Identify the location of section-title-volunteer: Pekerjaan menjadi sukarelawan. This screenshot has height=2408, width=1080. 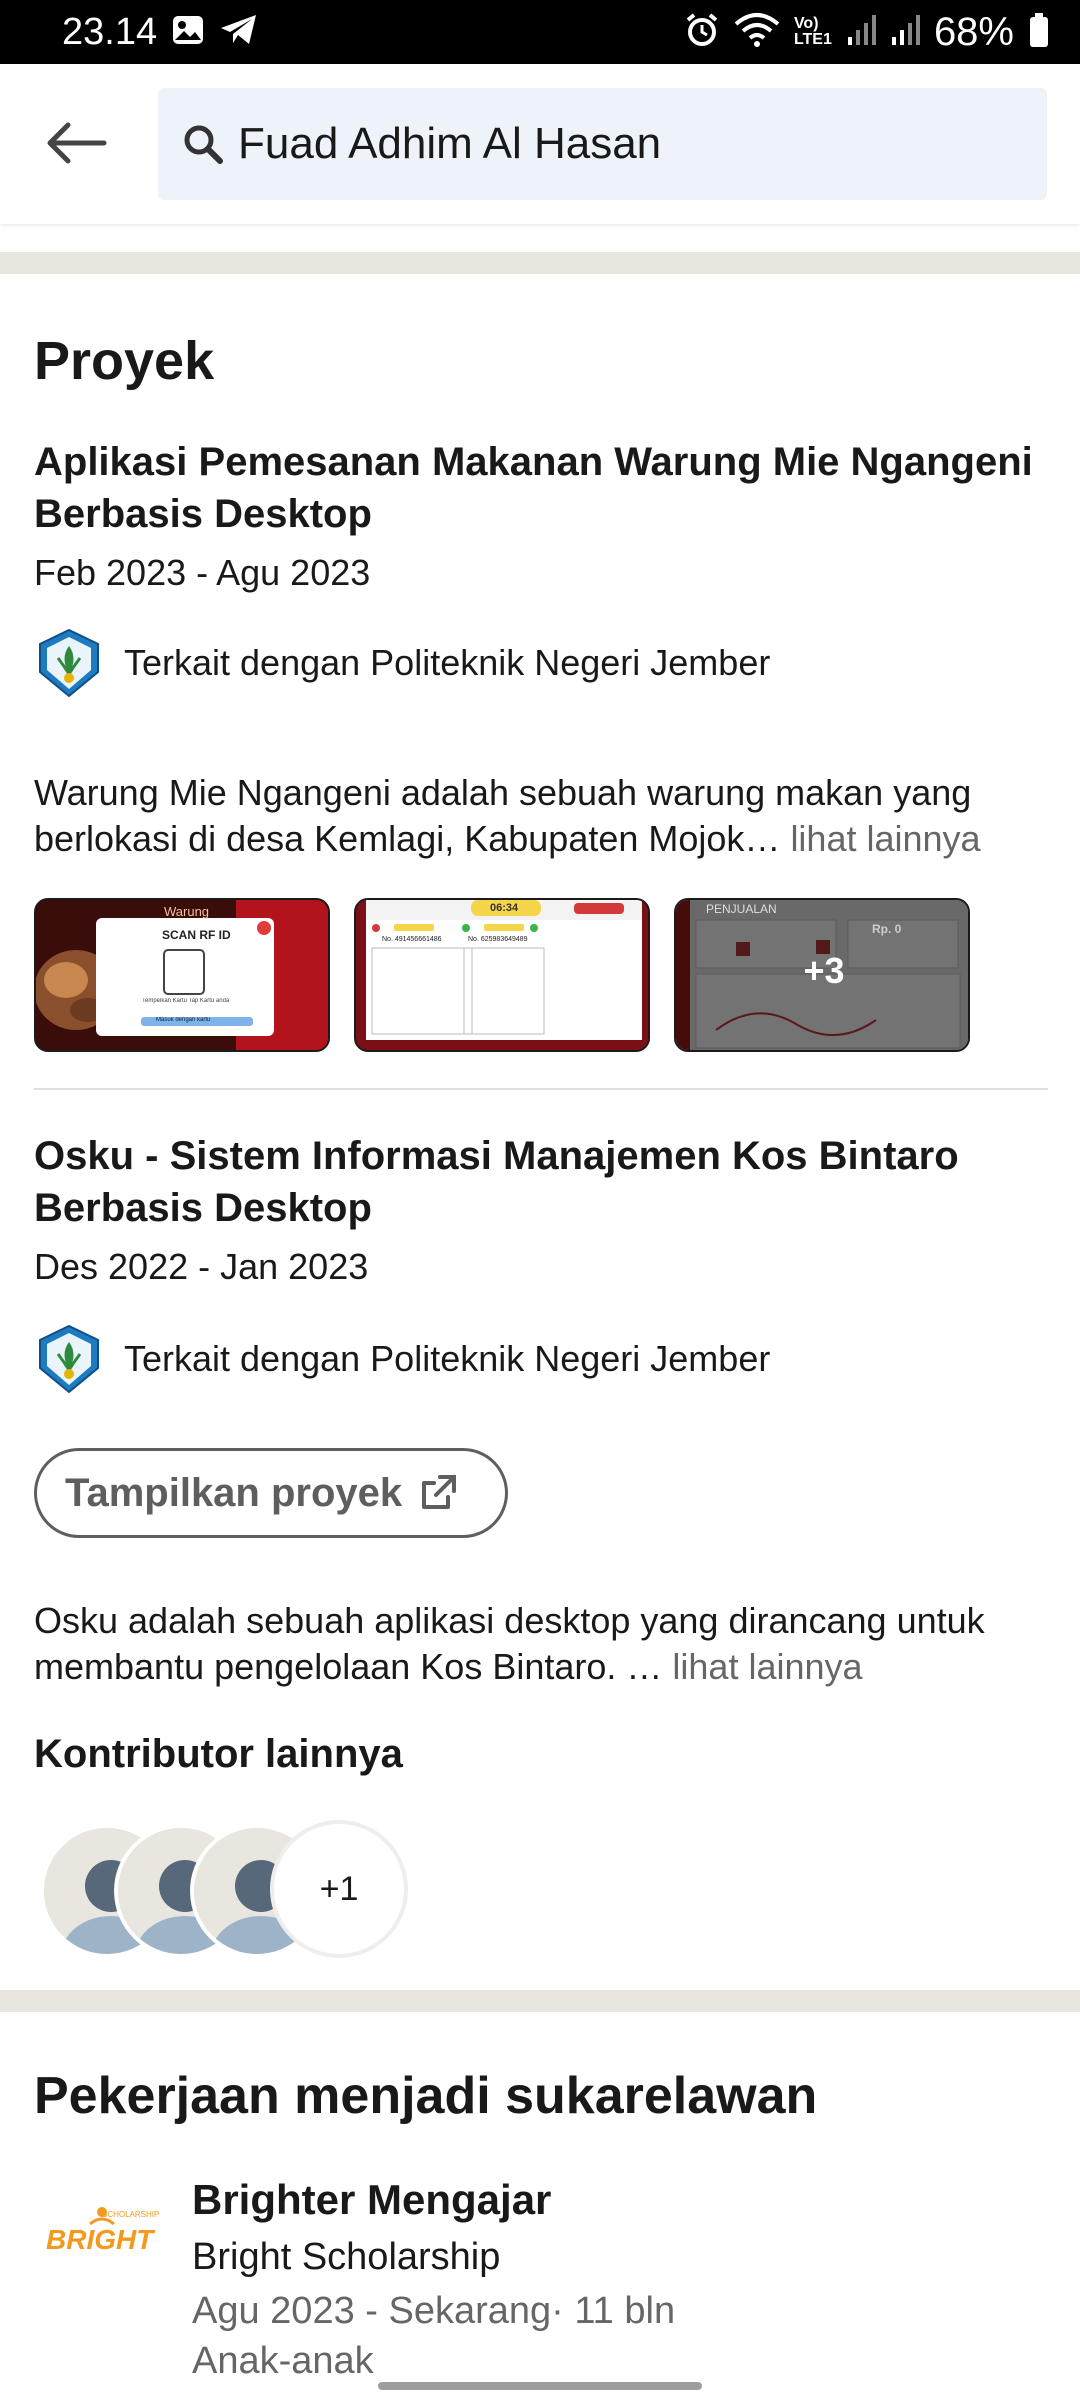
(426, 2096).